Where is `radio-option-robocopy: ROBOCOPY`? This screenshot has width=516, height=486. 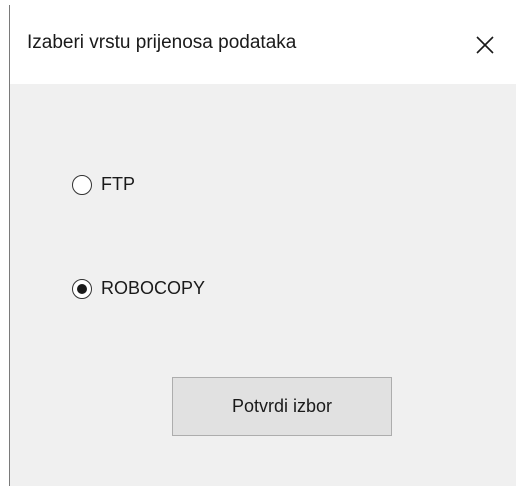
radio-option-robocopy: ROBOCOPY is located at coordinates (138, 288).